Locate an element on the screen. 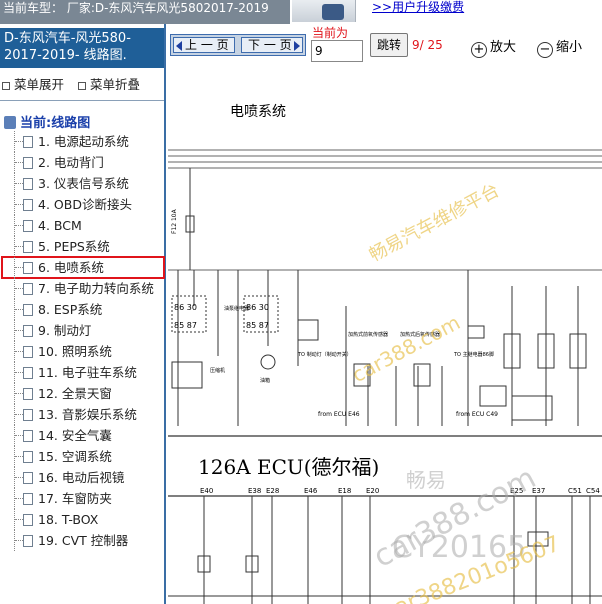  manual-title: D-东风汽车-风光580-2017-2019- 线路图. is located at coordinates (82, 48).